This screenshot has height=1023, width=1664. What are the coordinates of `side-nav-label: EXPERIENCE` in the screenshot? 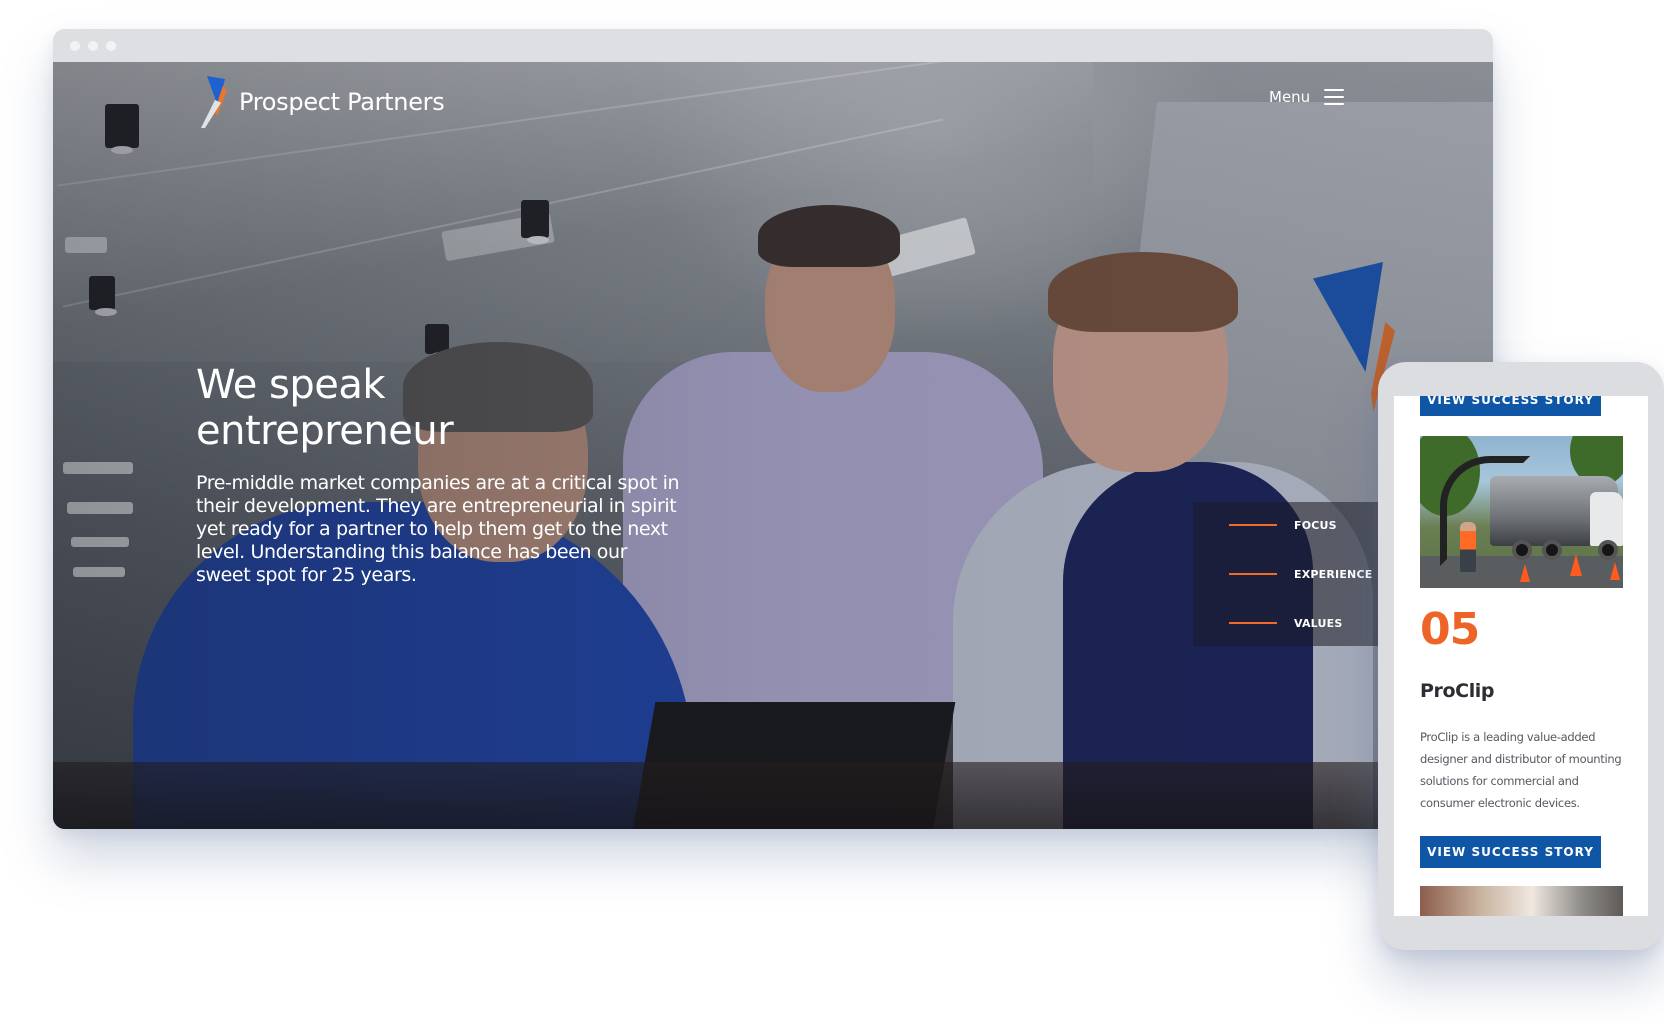 It's located at (1333, 574).